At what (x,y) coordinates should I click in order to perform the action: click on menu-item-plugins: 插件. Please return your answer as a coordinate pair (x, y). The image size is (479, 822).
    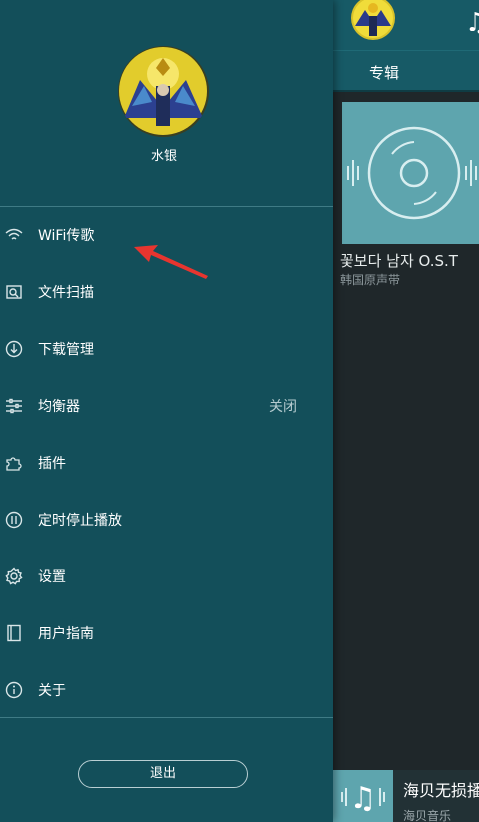
    Looking at the image, I should click on (166, 464).